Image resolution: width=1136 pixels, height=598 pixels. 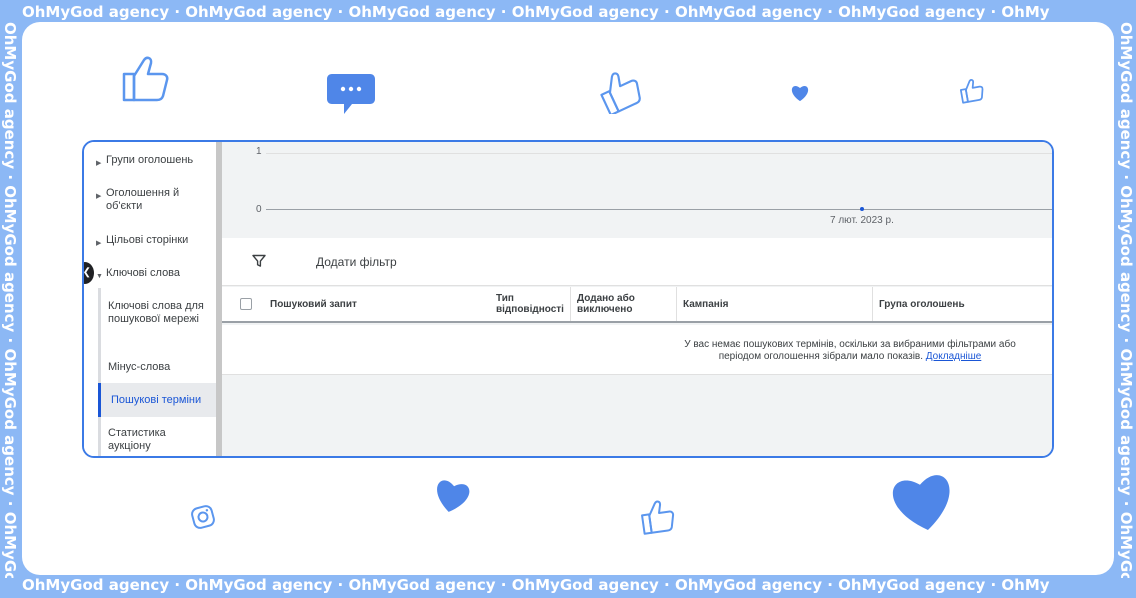 What do you see at coordinates (138, 275) in the screenshot?
I see `sidebar-item-keywords: ▼ Ключові слова` at bounding box center [138, 275].